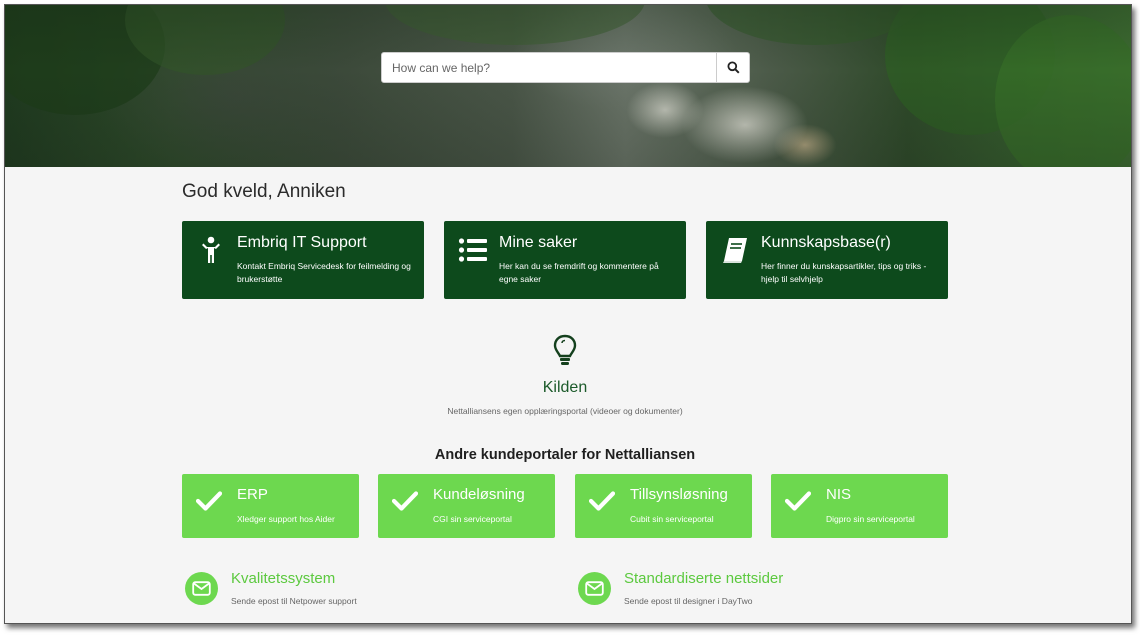 The width and height of the screenshot is (1140, 635). What do you see at coordinates (672, 519) in the screenshot?
I see `tile-description: Cubit sin serviceportal` at bounding box center [672, 519].